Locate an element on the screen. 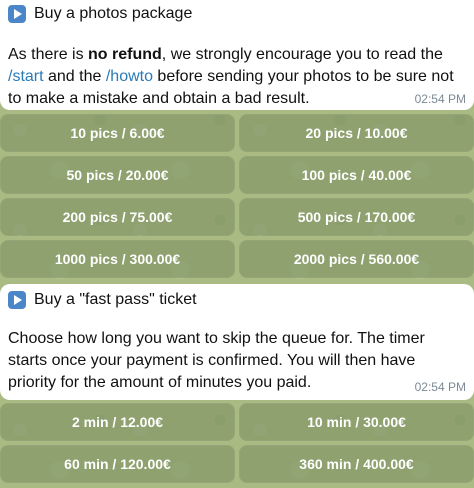  keyboard-row: 2 min / 12.00€ 10 min / 30.00€ is located at coordinates (237, 422).